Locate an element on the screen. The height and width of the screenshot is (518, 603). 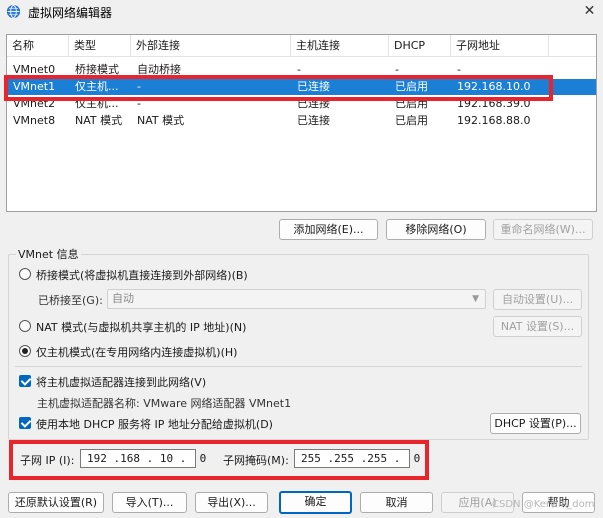
window-title: 虚拟网络编辑器 is located at coordinates (70, 13).